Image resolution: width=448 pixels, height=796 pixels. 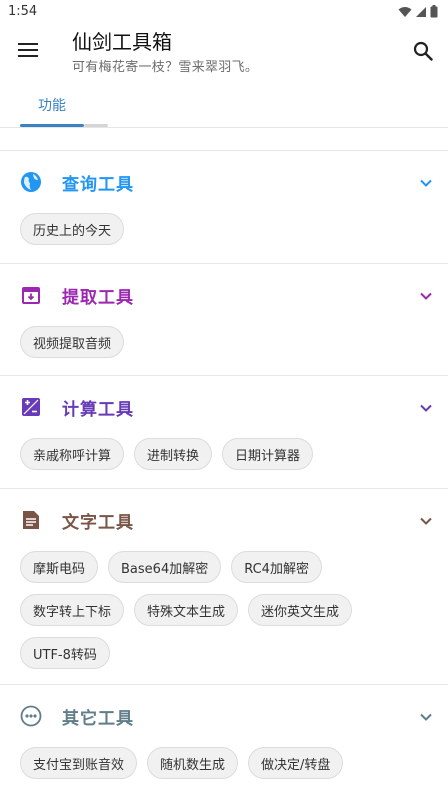 I want to click on status-bar: 1:54, so click(x=224, y=12).